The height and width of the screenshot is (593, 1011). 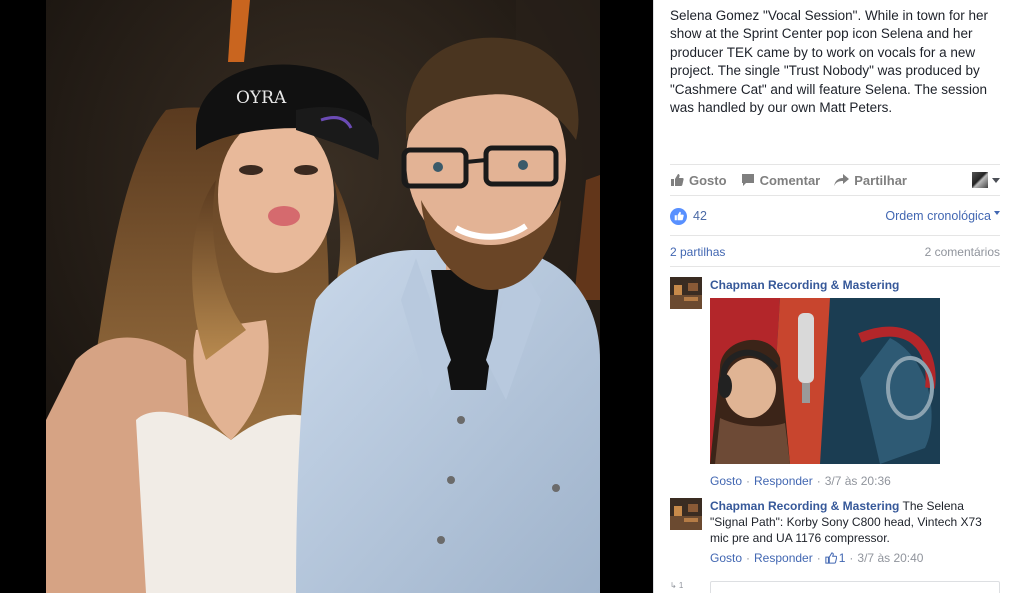 I want to click on share-arrow-icon, so click(x=842, y=180).